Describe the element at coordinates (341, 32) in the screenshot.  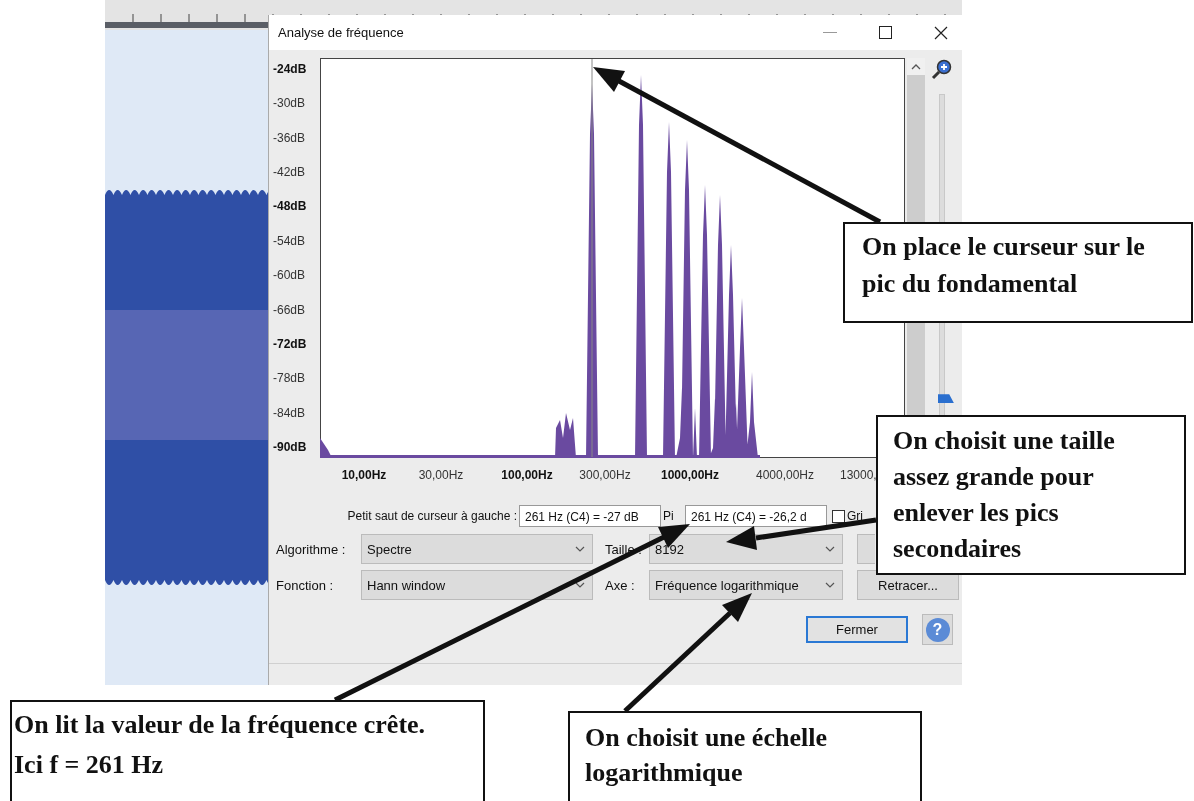
I see `window-title: Analyse de fréquence` at that location.